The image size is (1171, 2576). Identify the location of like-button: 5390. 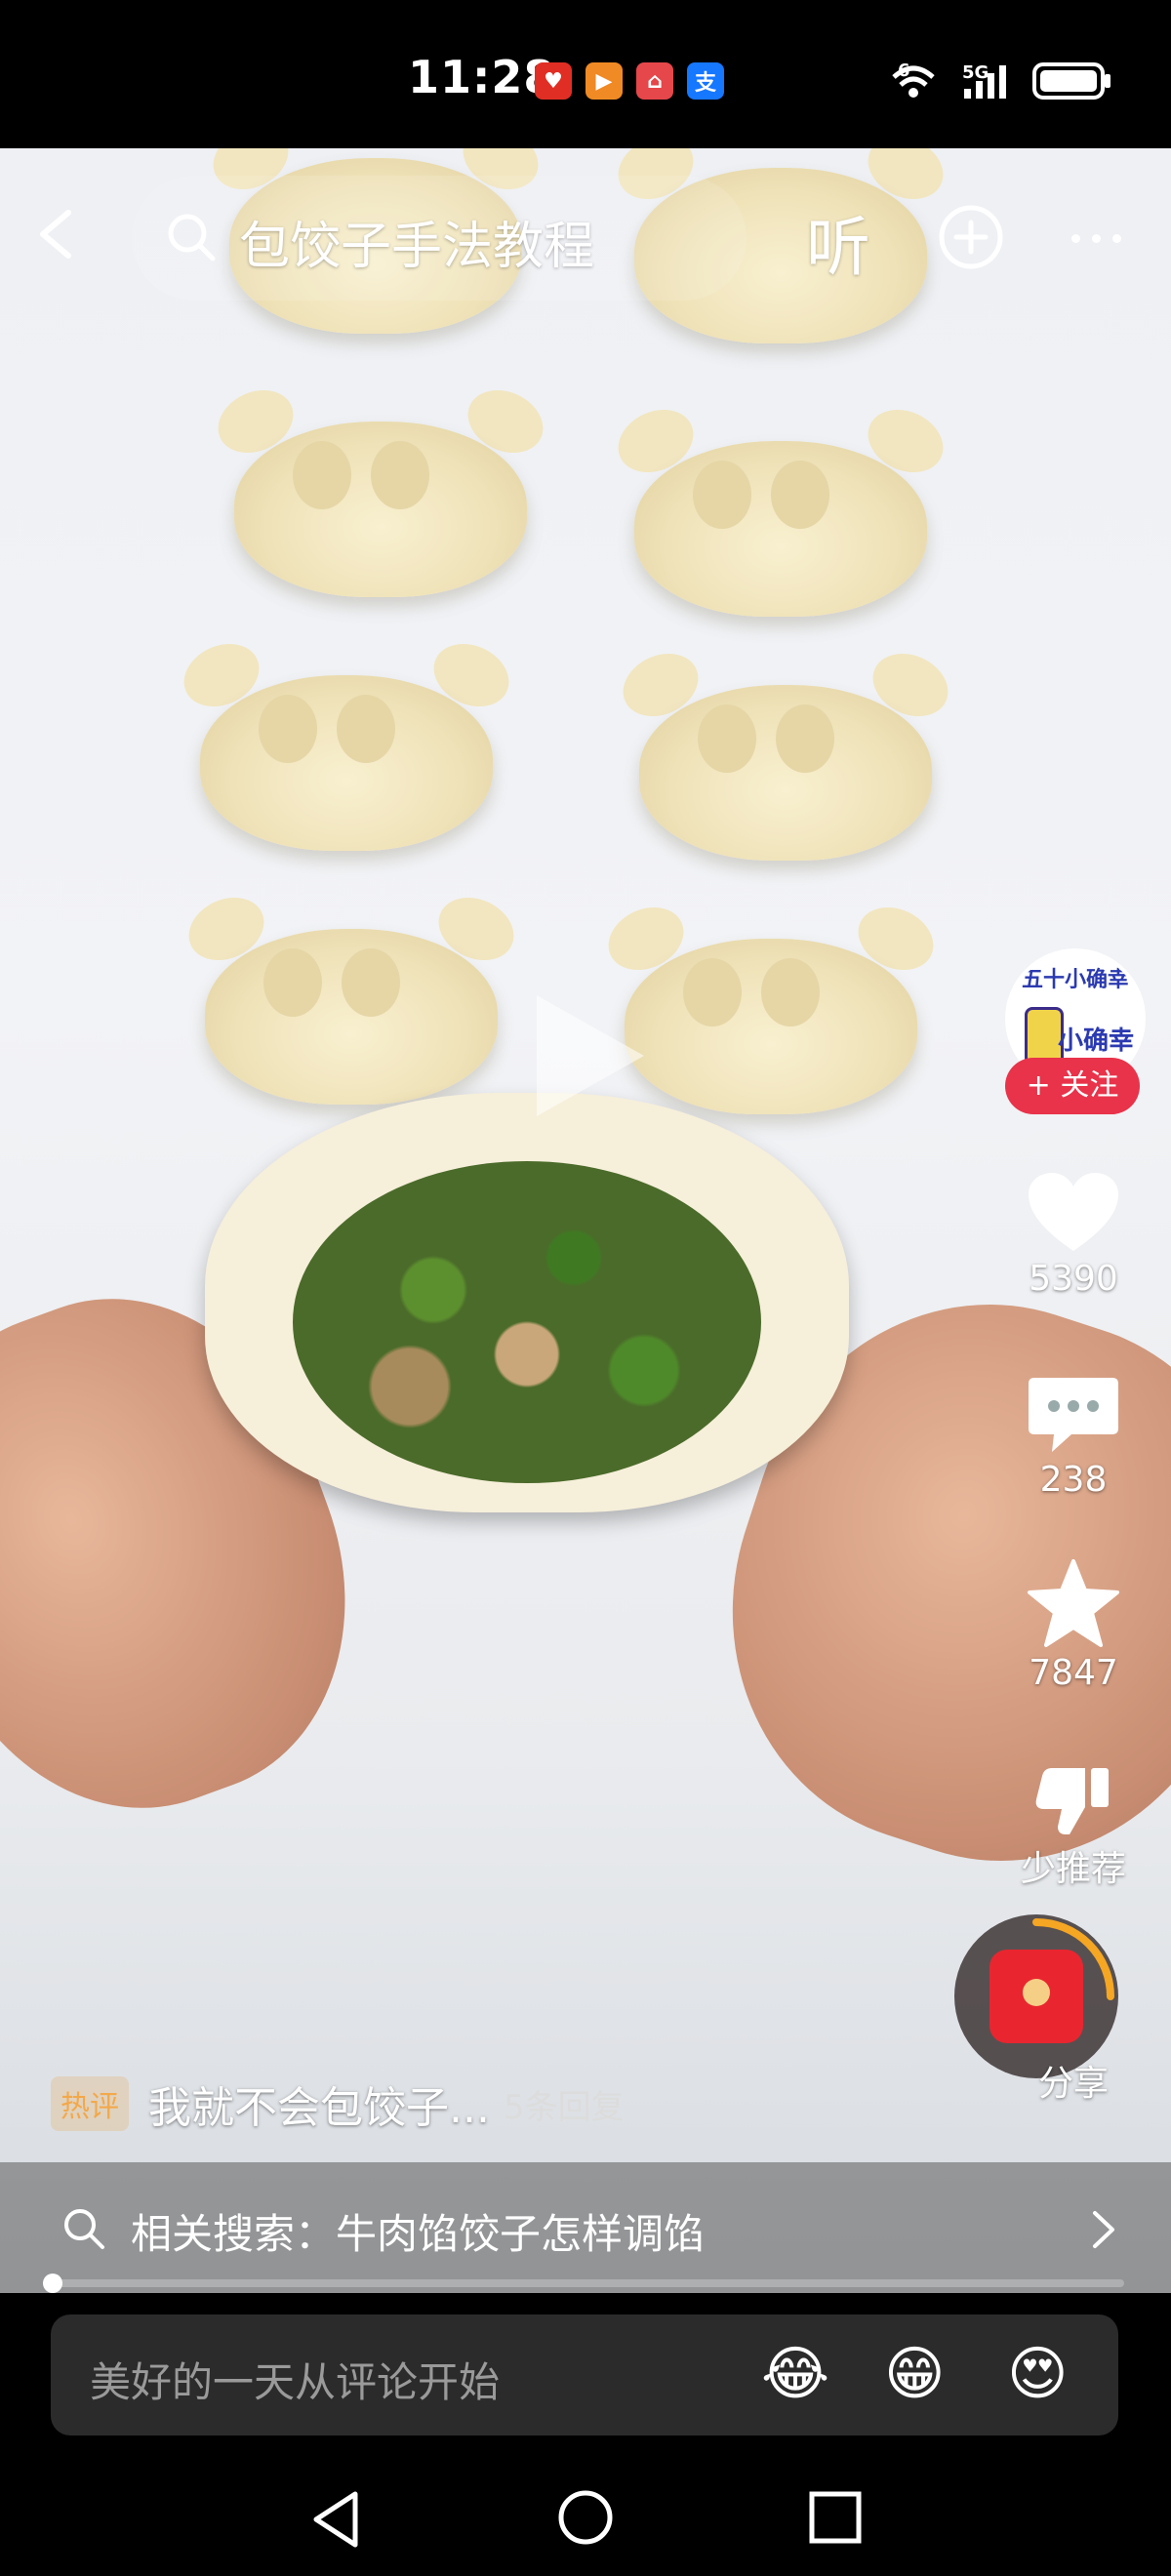
(1073, 1235).